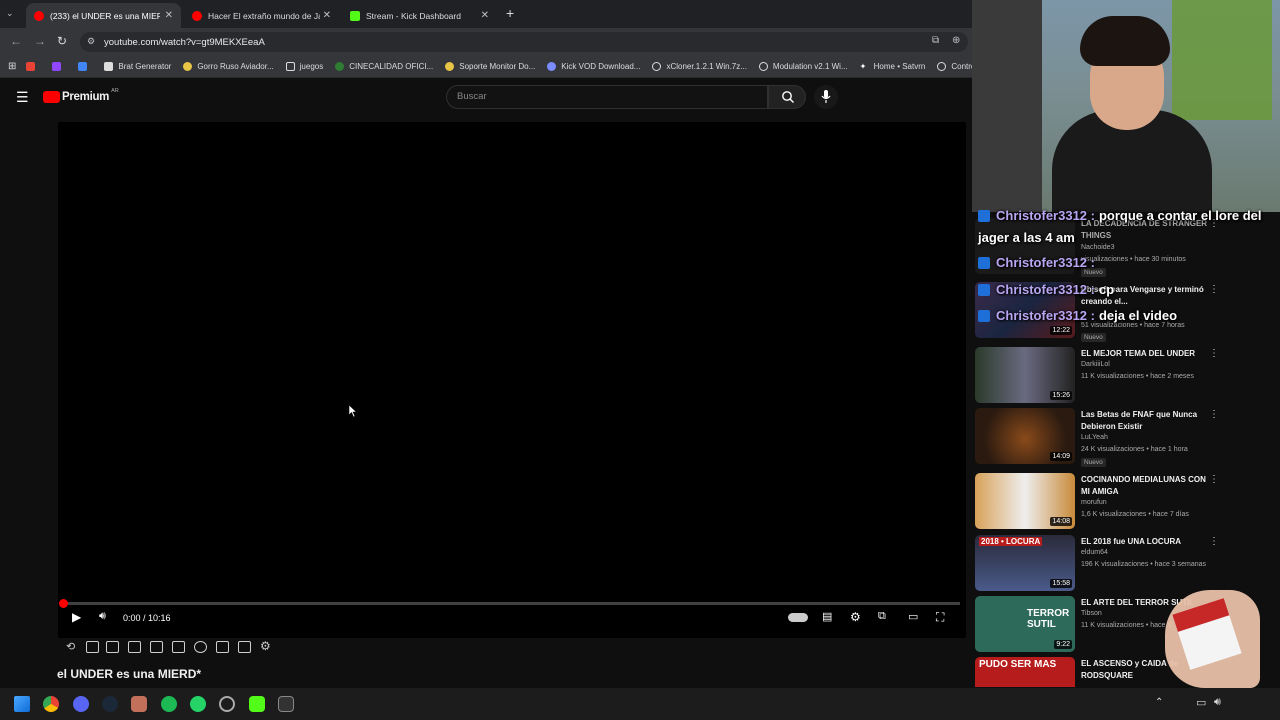 Image resolution: width=1280 pixels, height=720 pixels. Describe the element at coordinates (137, 66) in the screenshot. I see `bookmark-brat: Brat Generator` at that location.